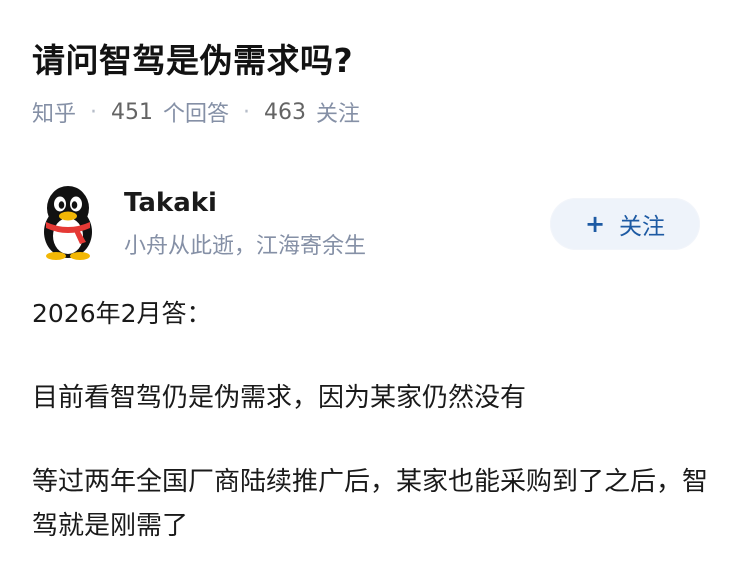 The width and height of the screenshot is (752, 588). I want to click on author-bio: 小舟从此逝，江海寄余生, so click(245, 246).